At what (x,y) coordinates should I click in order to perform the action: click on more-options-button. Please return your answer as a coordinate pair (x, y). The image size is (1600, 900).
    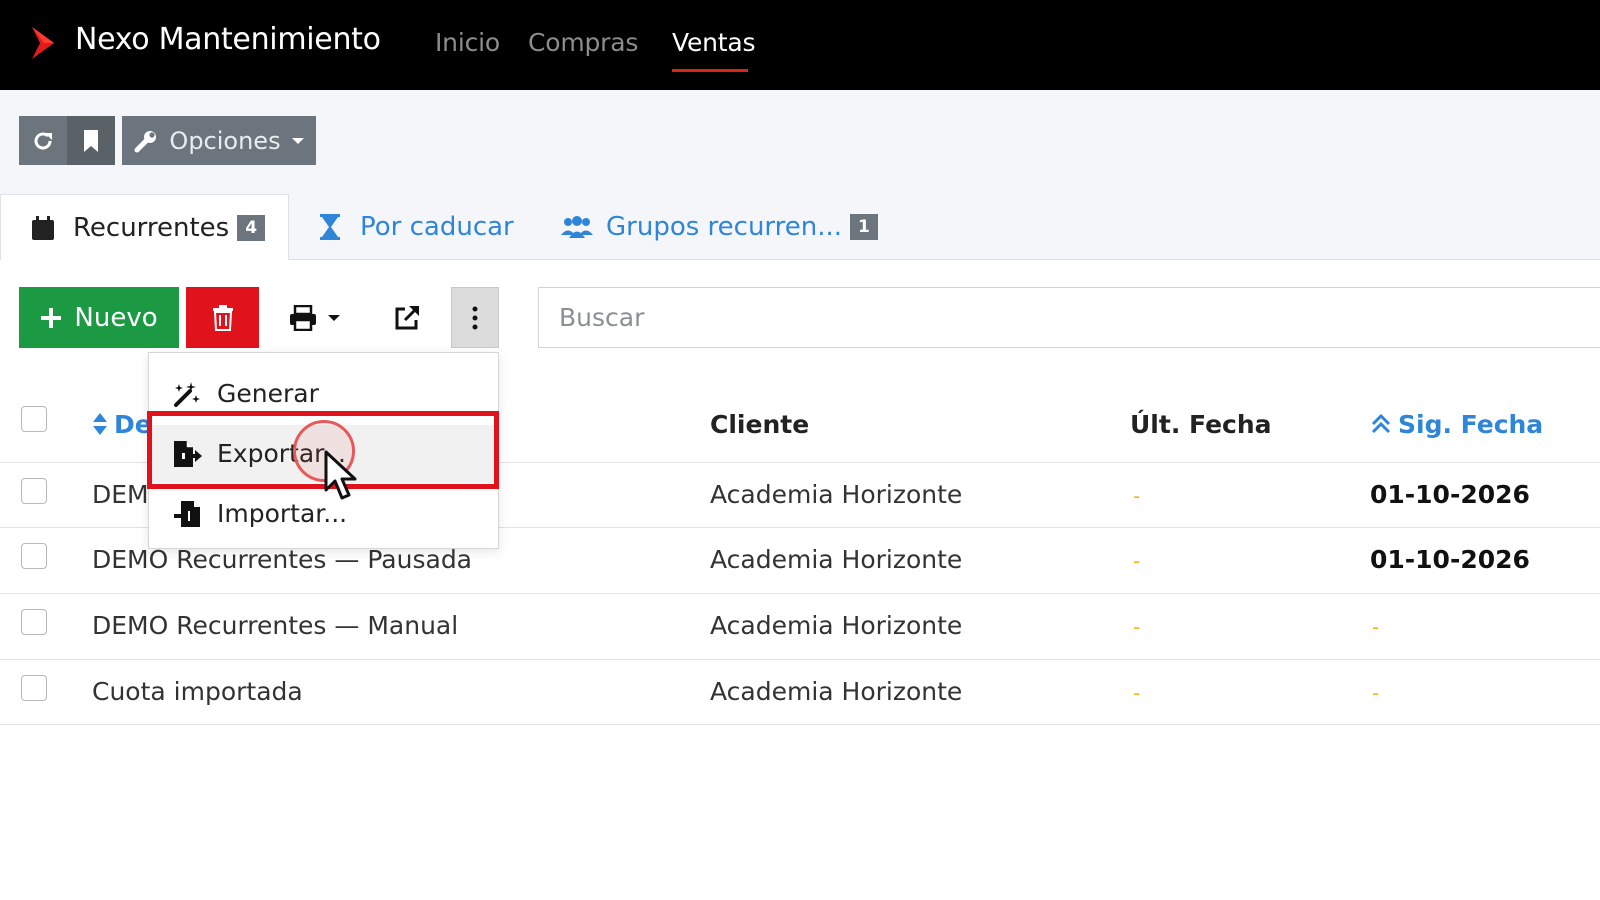
    Looking at the image, I should click on (475, 317).